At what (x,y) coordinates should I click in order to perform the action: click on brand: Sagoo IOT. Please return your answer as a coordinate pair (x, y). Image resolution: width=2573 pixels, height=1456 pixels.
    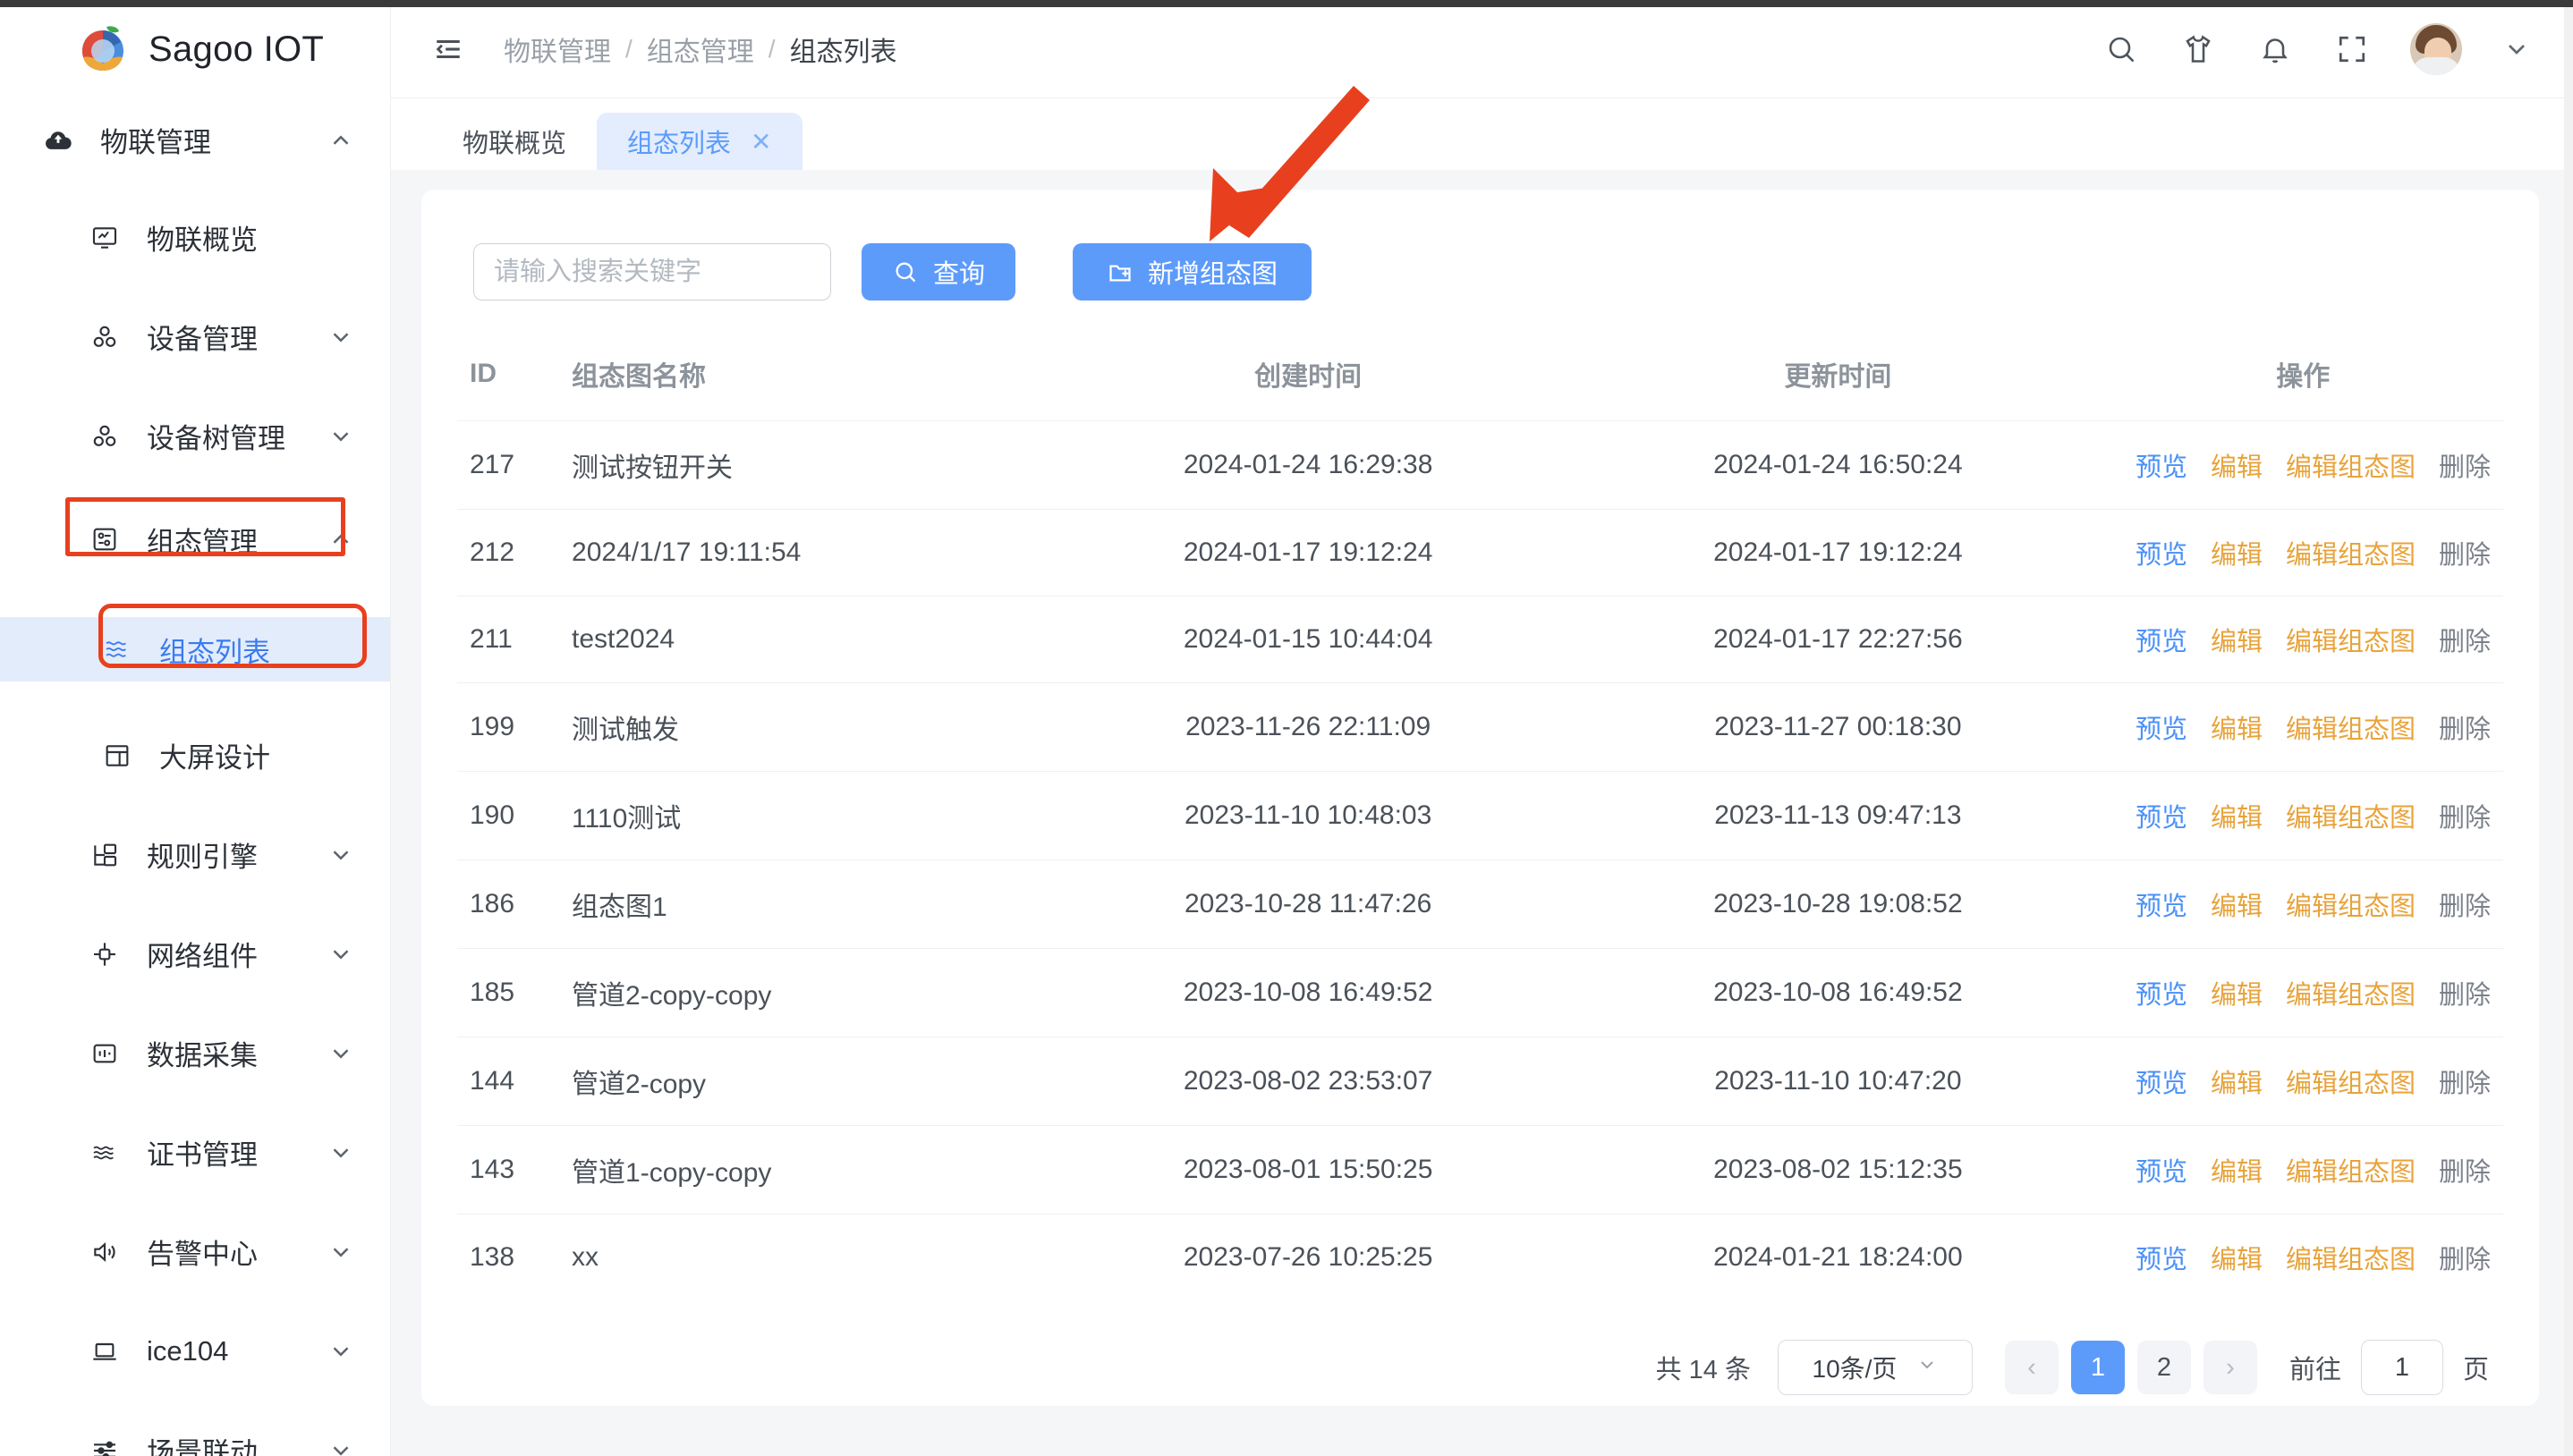
    Looking at the image, I should click on (195, 49).